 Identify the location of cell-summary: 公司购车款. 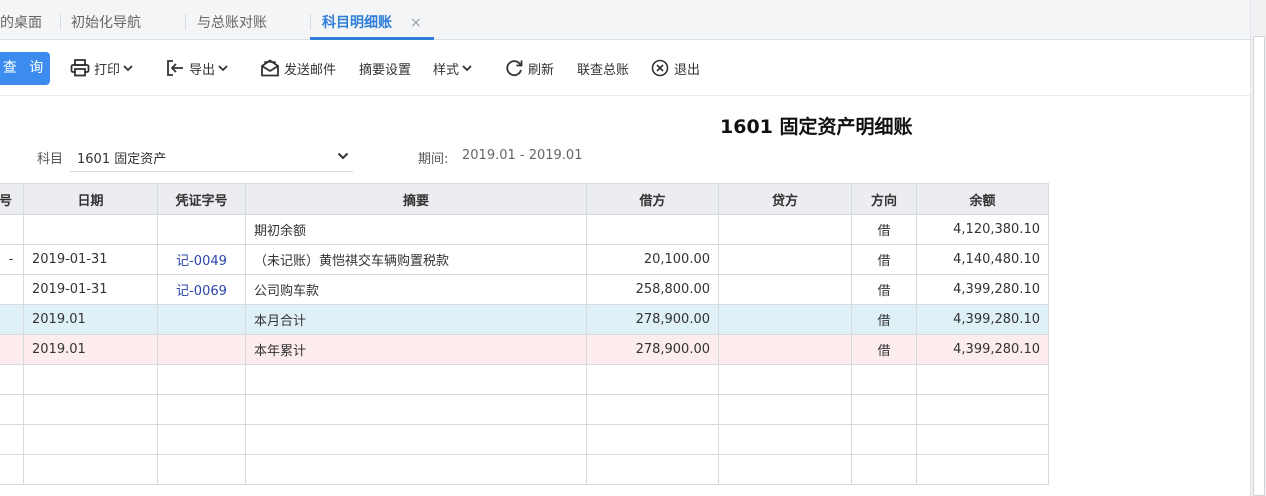
(416, 289).